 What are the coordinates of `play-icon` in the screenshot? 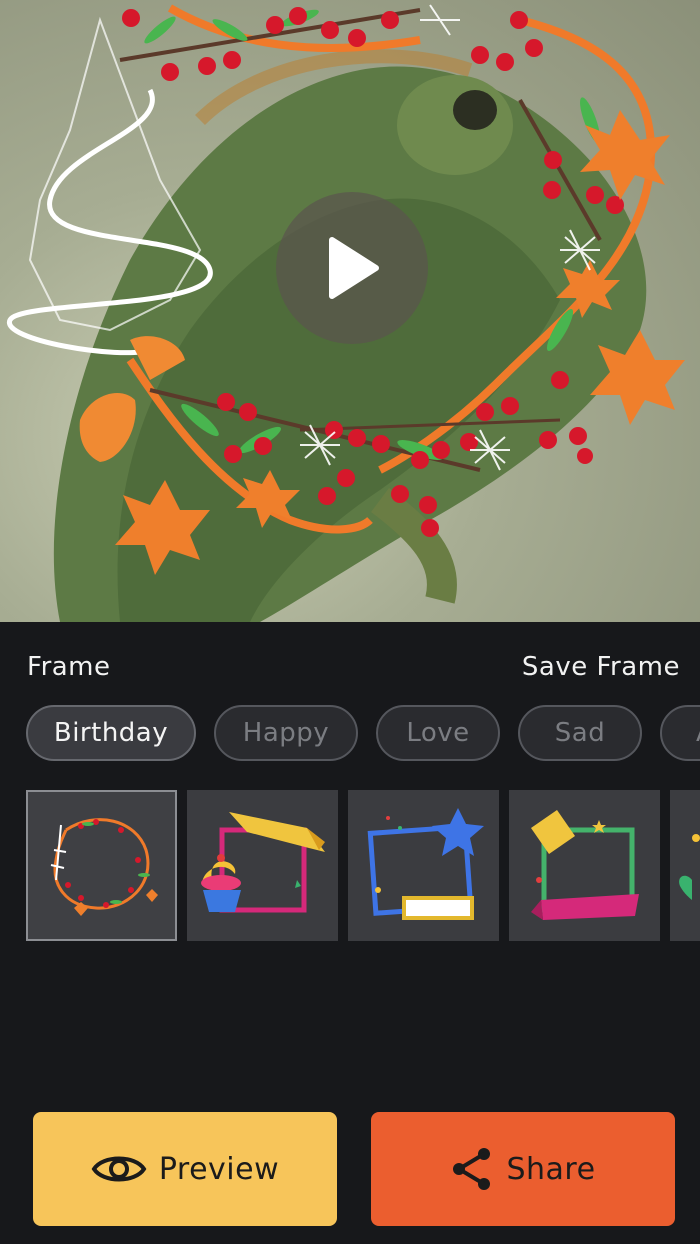 It's located at (354, 268).